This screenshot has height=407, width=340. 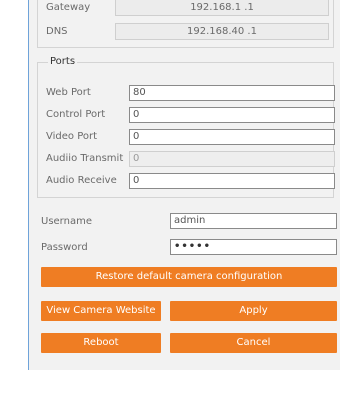 What do you see at coordinates (81, 180) in the screenshot?
I see `audio-receive-label: Audio Receive` at bounding box center [81, 180].